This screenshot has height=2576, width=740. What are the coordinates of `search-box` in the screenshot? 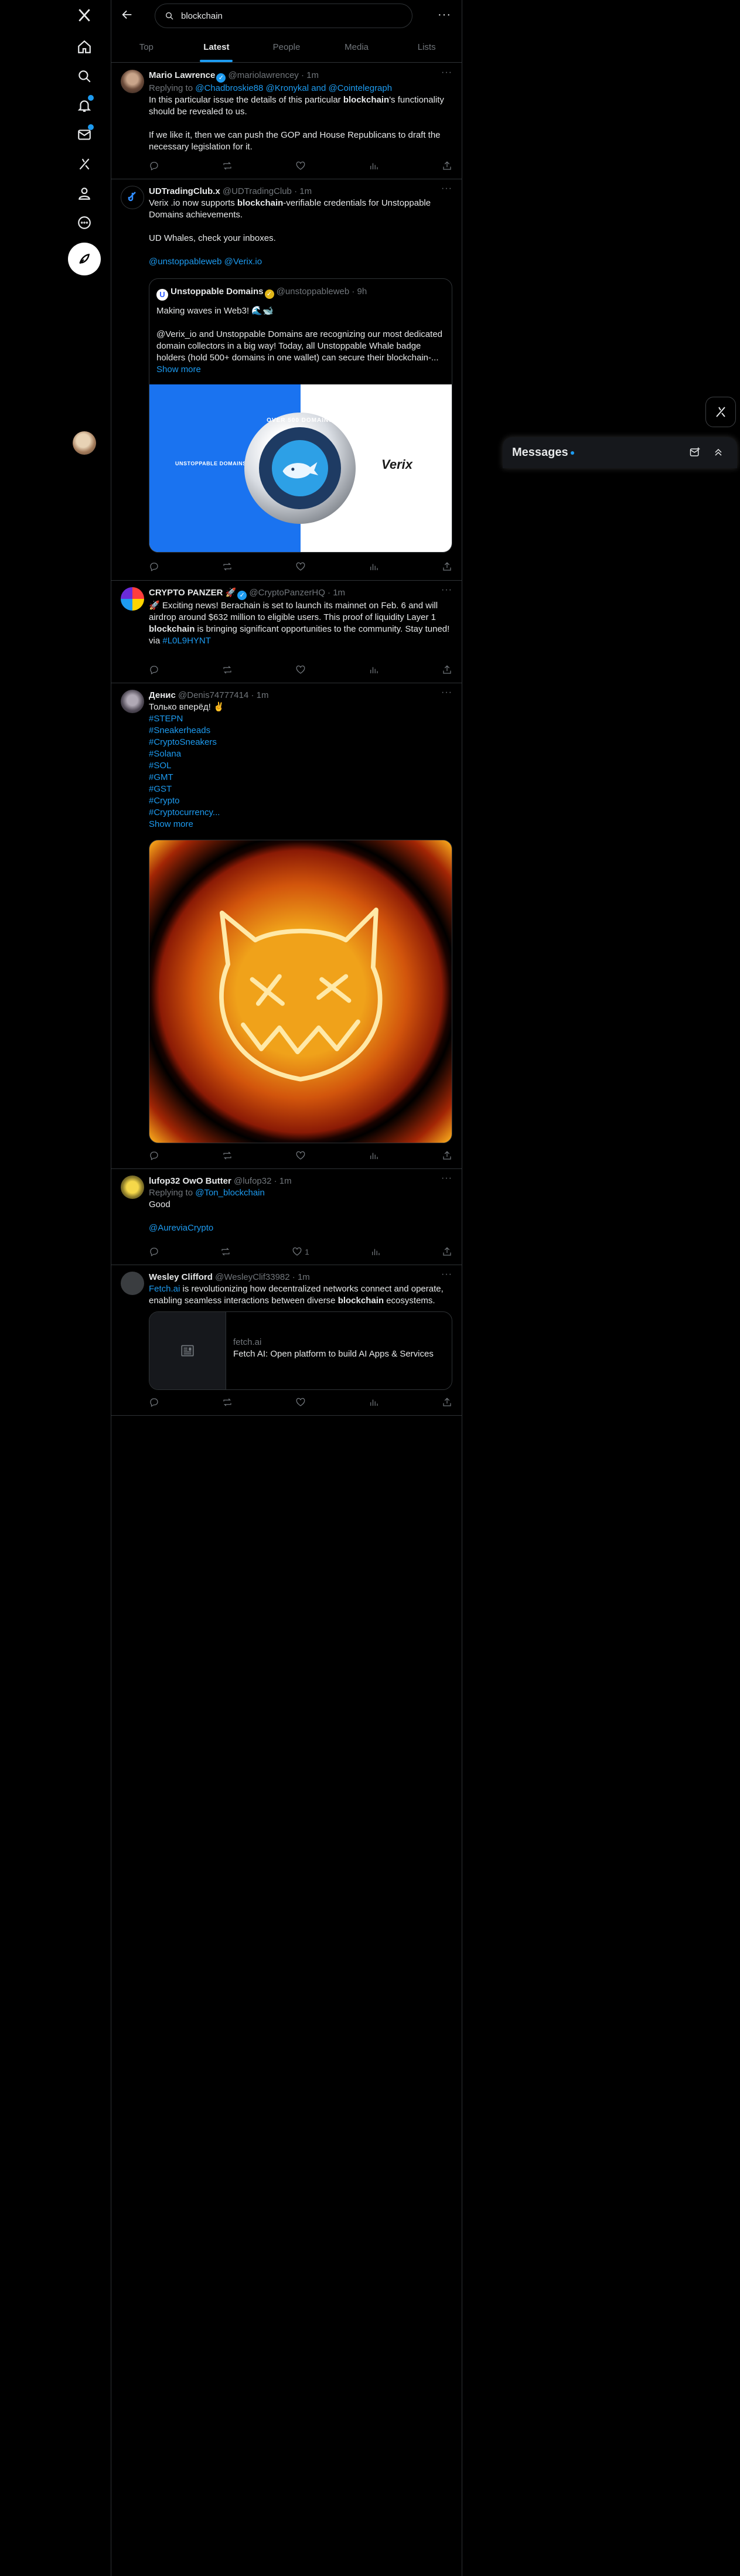 It's located at (283, 16).